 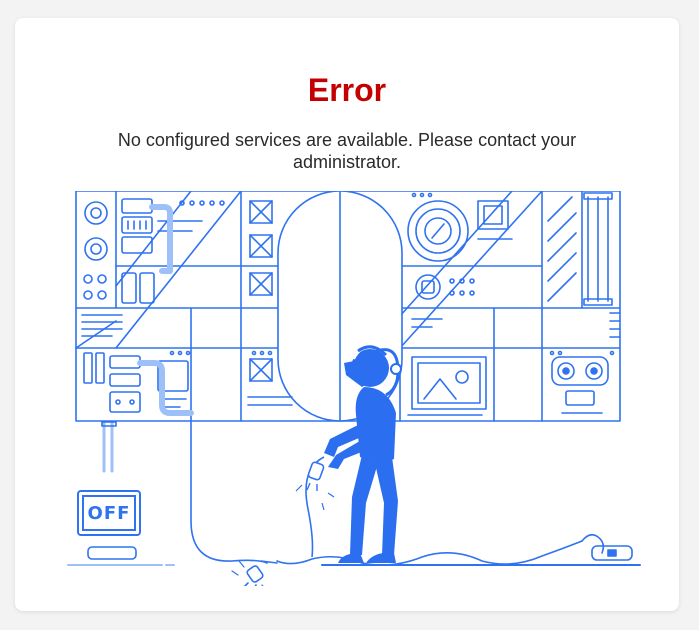 I want to click on panel-bottom-left, so click(x=137, y=381).